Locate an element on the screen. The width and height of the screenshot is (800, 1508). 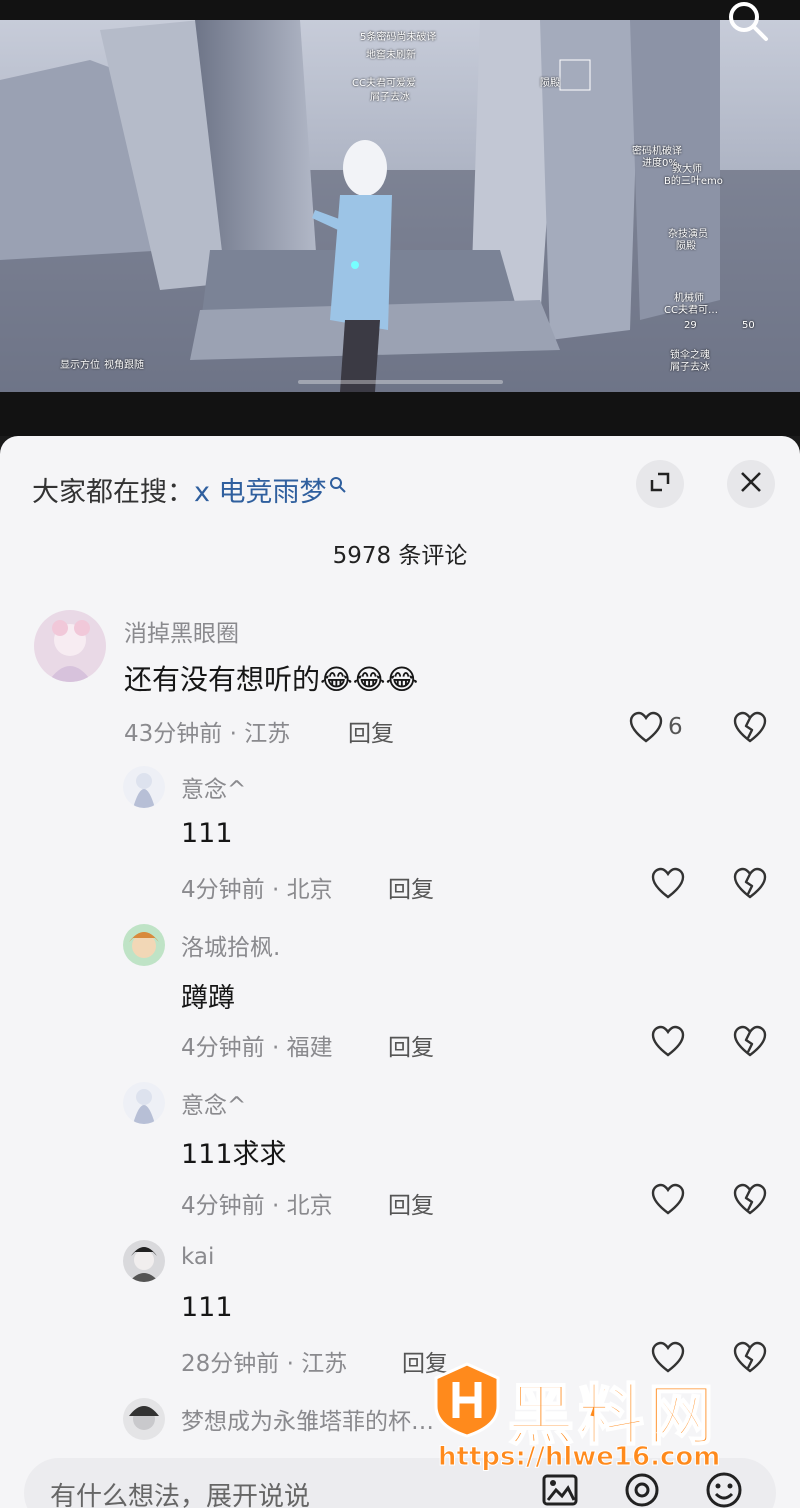
hud-text: CC夫君可爱爱 is located at coordinates (384, 83).